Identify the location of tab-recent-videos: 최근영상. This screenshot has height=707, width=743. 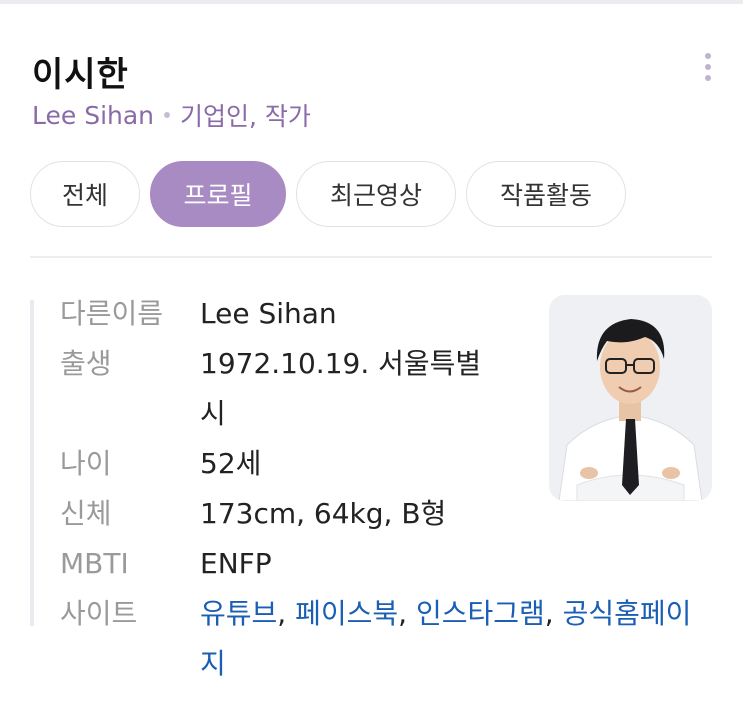
(376, 194).